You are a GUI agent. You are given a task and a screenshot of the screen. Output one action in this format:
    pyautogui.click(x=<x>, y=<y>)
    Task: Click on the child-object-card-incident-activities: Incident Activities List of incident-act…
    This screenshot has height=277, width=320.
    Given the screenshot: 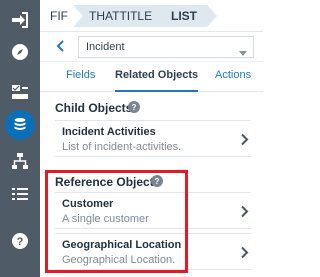 What is the action you would take?
    pyautogui.click(x=153, y=138)
    